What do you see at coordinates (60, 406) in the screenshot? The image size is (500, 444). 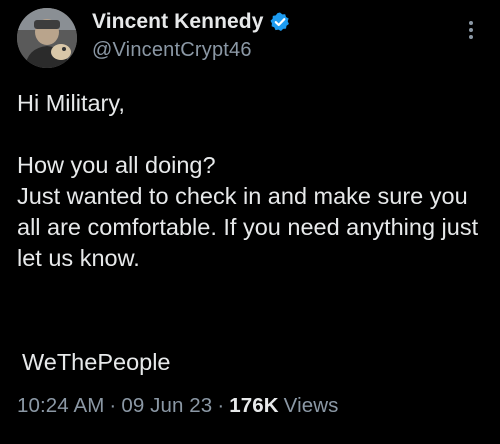 I see `tweet-time: 10:24 AM` at bounding box center [60, 406].